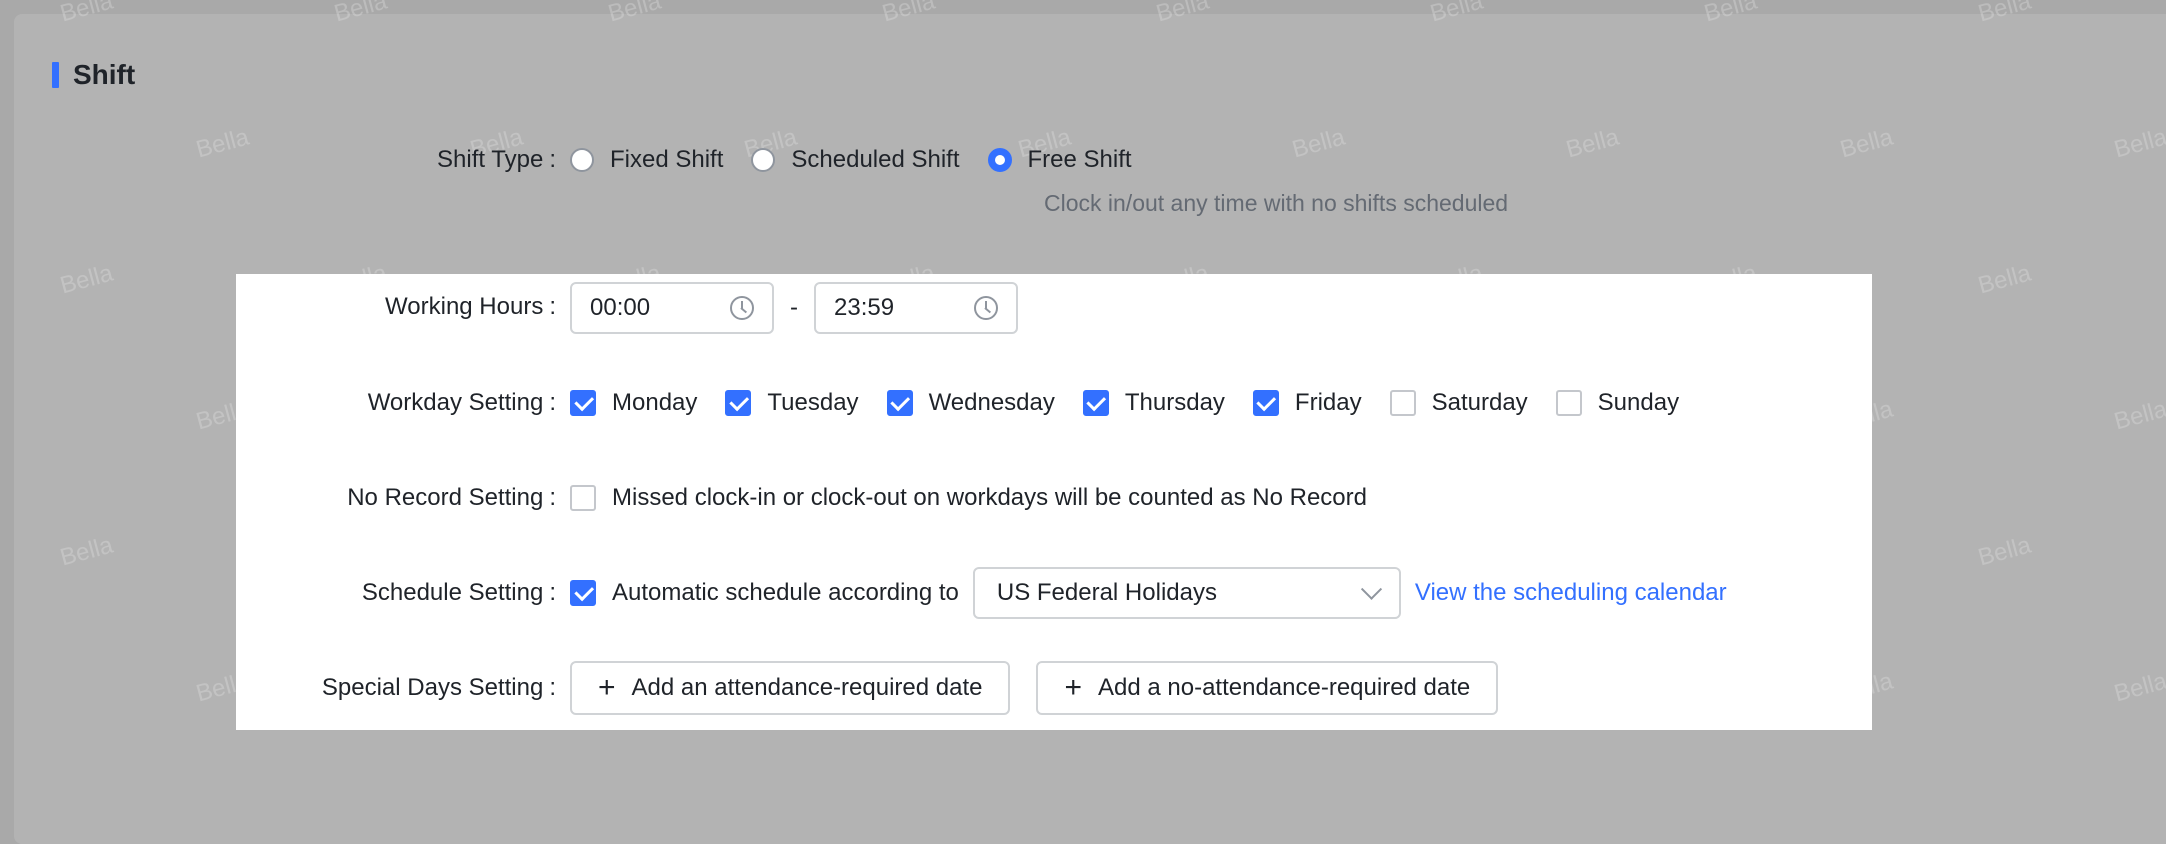 The width and height of the screenshot is (2166, 844). I want to click on end-time-value: 23:59, so click(864, 307).